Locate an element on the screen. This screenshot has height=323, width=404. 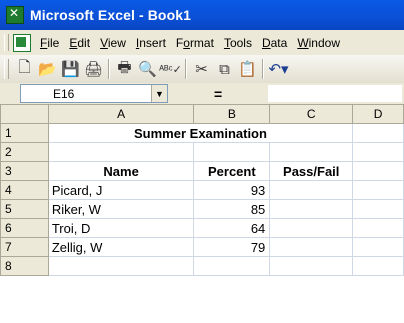
window-title: Microsoft Excel - Book1 is located at coordinates (111, 15).